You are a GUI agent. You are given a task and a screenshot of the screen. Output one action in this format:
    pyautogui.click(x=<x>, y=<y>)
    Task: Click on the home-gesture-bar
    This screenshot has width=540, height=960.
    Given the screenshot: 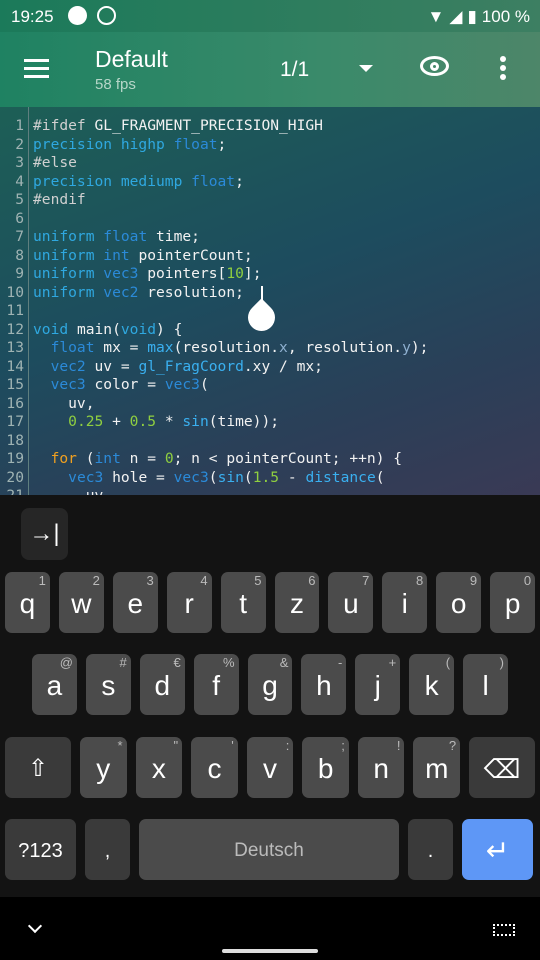 What is the action you would take?
    pyautogui.click(x=270, y=951)
    